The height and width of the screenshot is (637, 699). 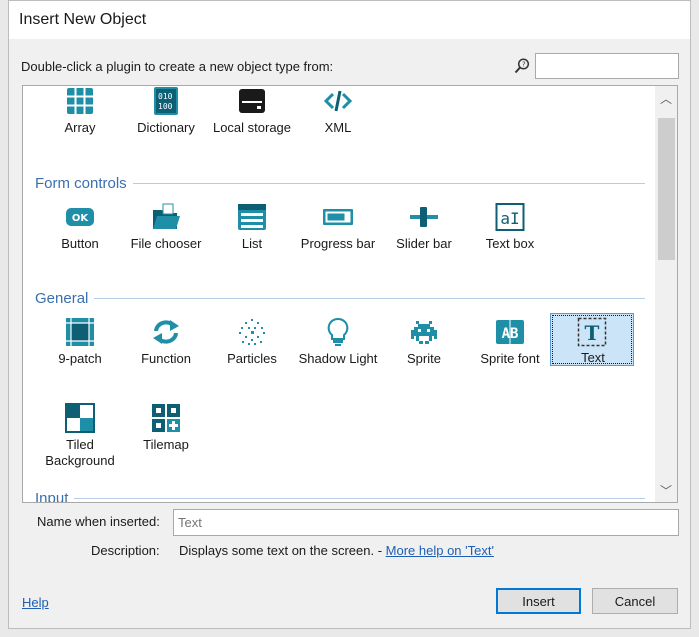 I want to click on plugin-function: Function, so click(x=166, y=343).